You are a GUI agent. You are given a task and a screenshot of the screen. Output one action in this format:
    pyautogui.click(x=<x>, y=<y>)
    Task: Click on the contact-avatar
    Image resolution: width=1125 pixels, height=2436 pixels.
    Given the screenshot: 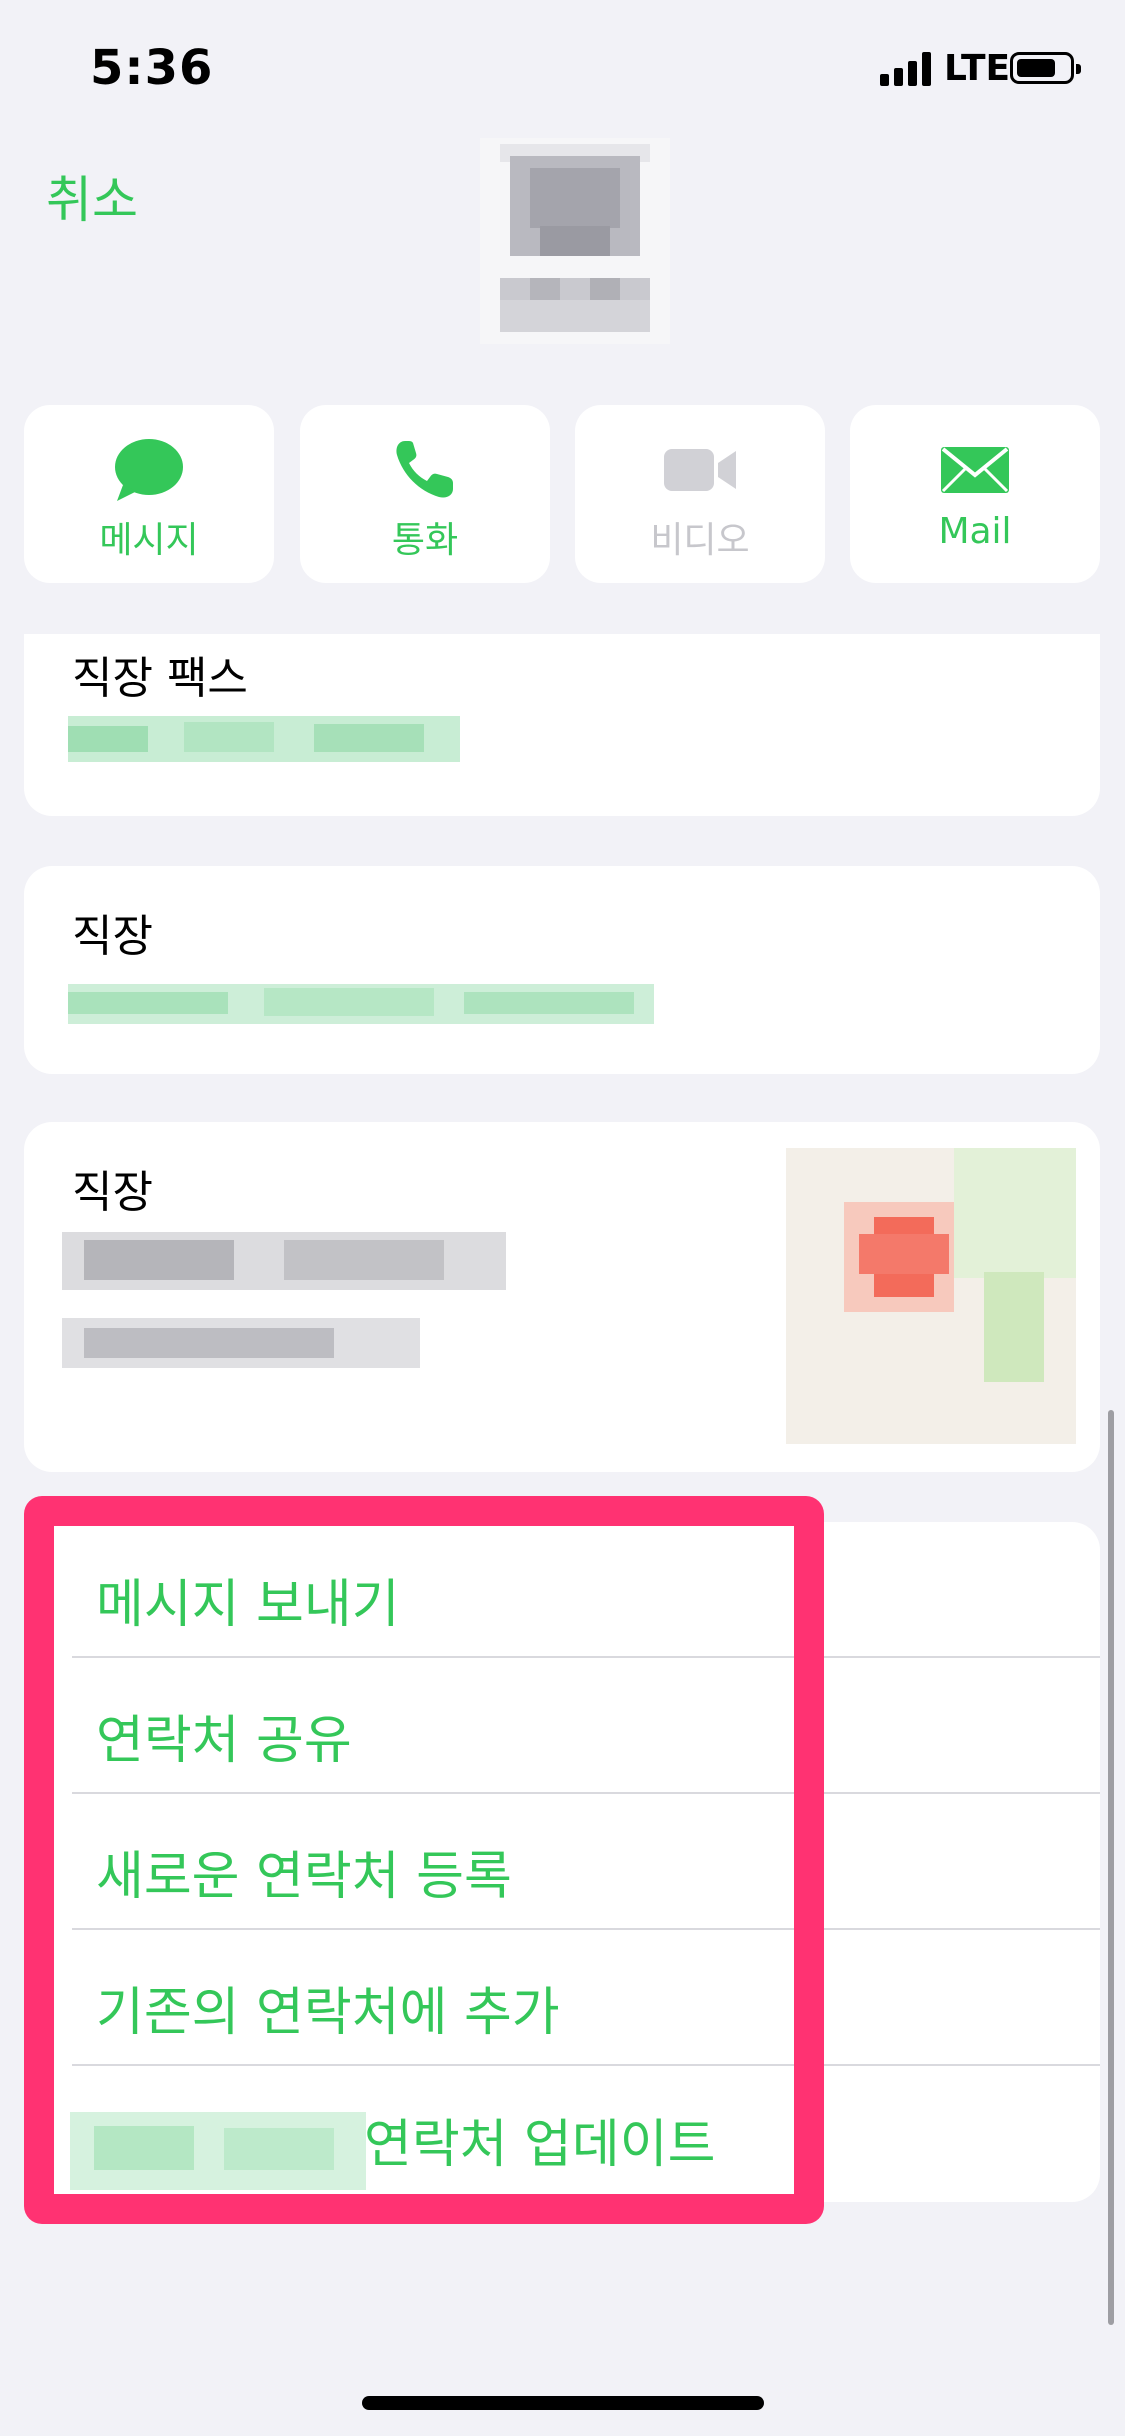 What is the action you would take?
    pyautogui.click(x=575, y=241)
    